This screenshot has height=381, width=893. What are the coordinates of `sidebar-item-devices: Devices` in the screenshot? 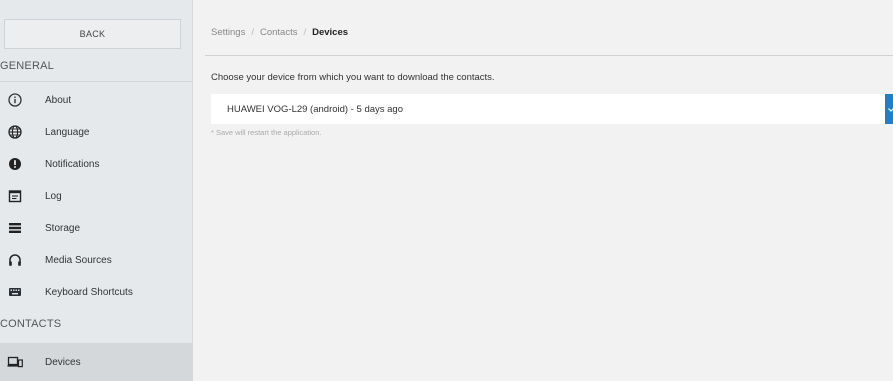 It's located at (96, 362).